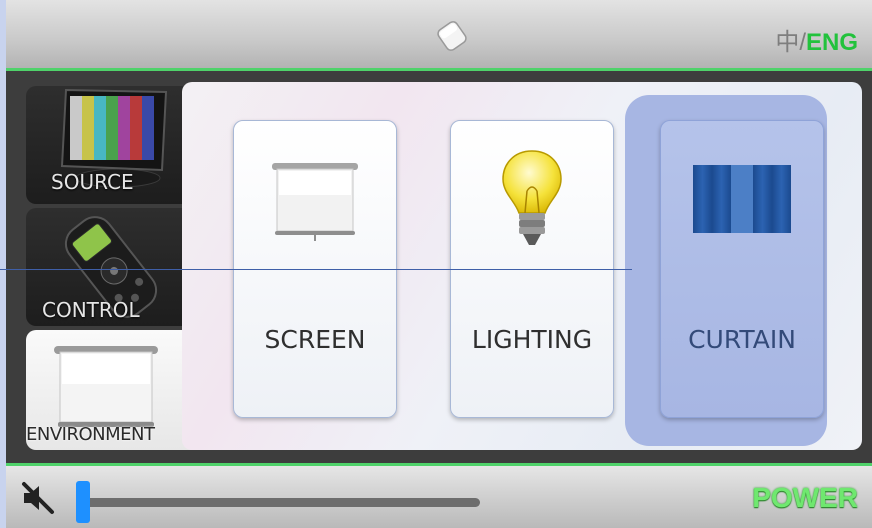 The image size is (872, 528). Describe the element at coordinates (532, 197) in the screenshot. I see `light-bulb-icon` at that location.